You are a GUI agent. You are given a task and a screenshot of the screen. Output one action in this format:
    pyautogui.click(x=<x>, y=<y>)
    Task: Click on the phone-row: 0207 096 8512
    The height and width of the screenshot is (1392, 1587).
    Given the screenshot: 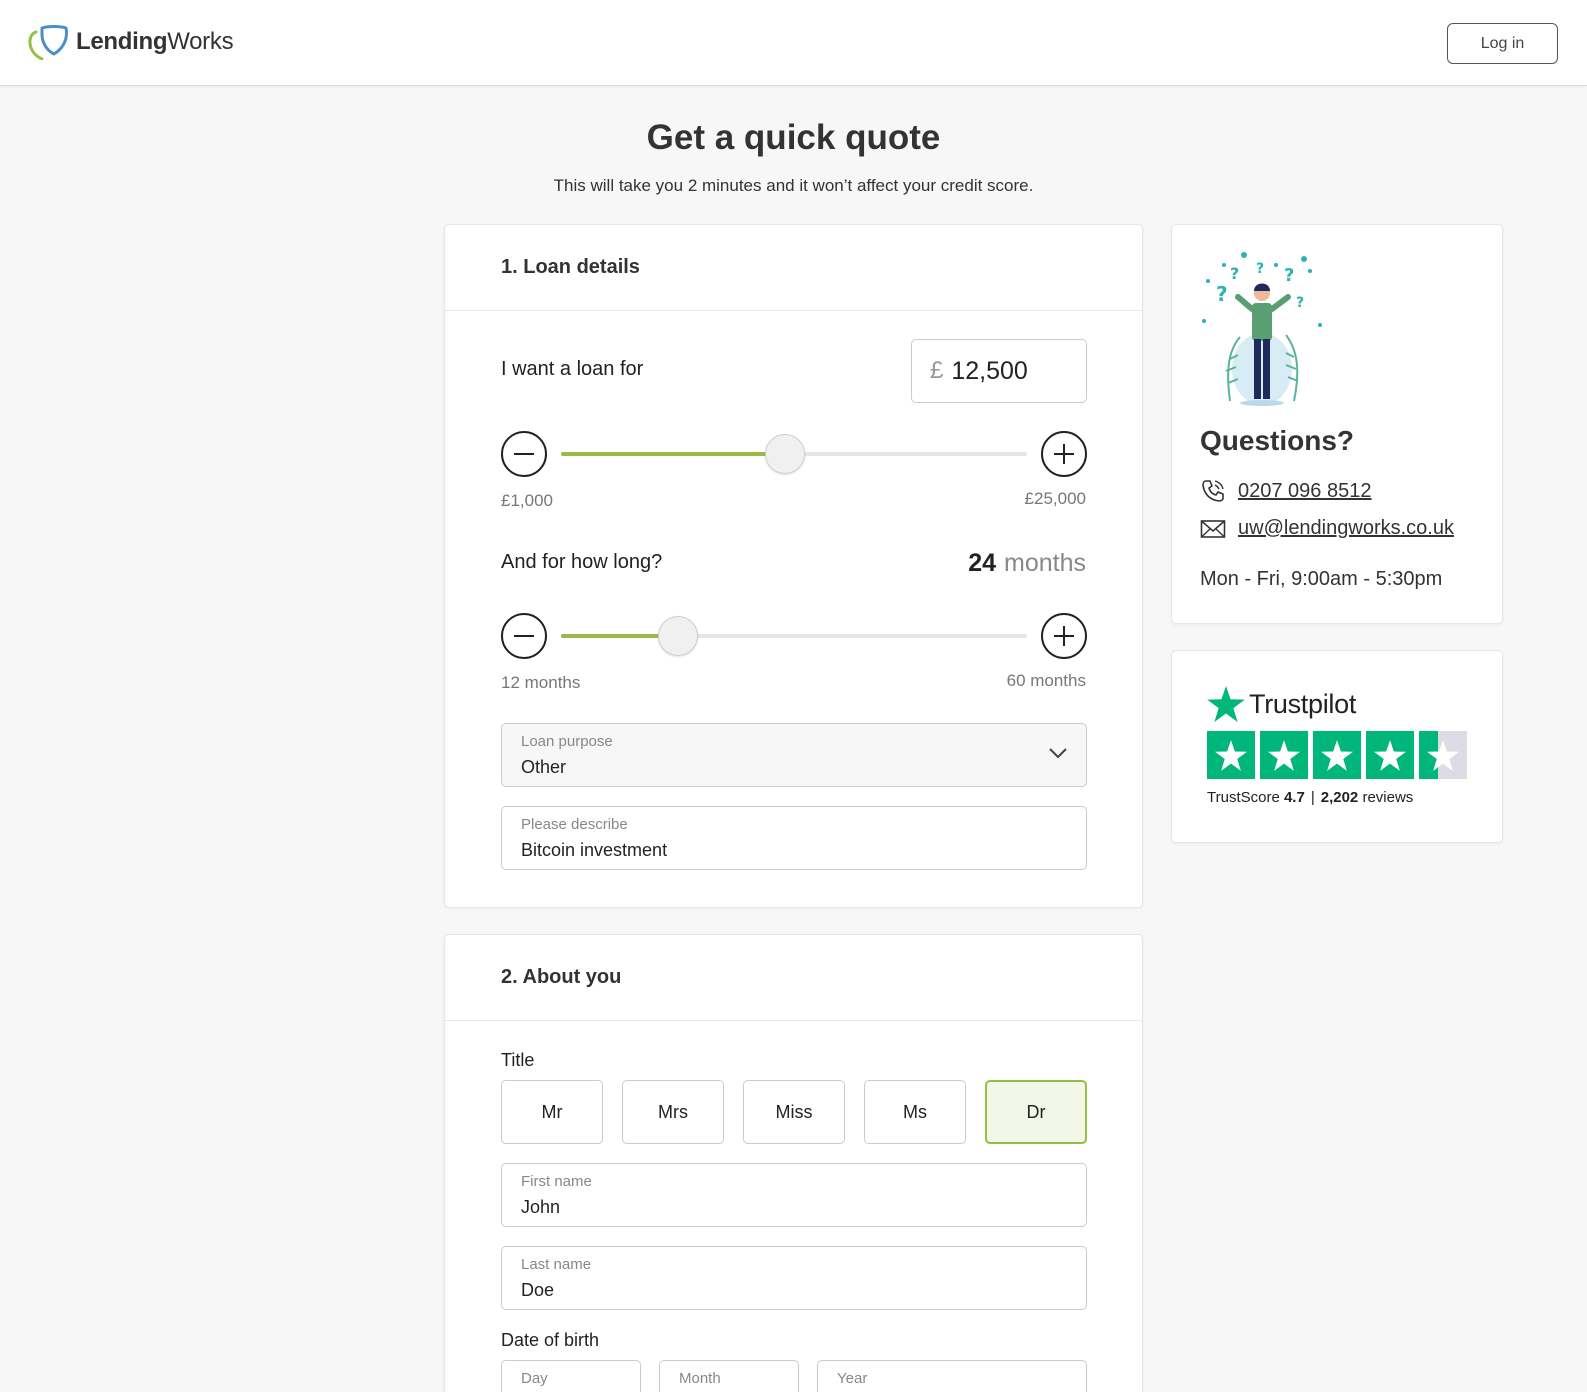 What is the action you would take?
    pyautogui.click(x=1285, y=491)
    